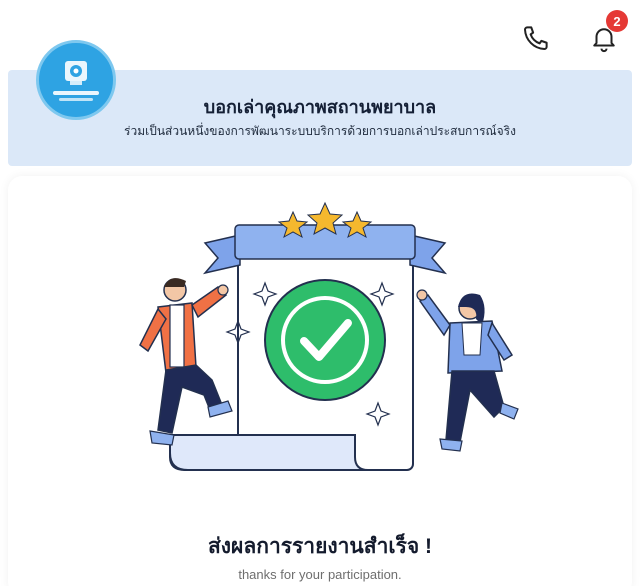 This screenshot has height=586, width=640. I want to click on logo-emblem, so click(76, 73).